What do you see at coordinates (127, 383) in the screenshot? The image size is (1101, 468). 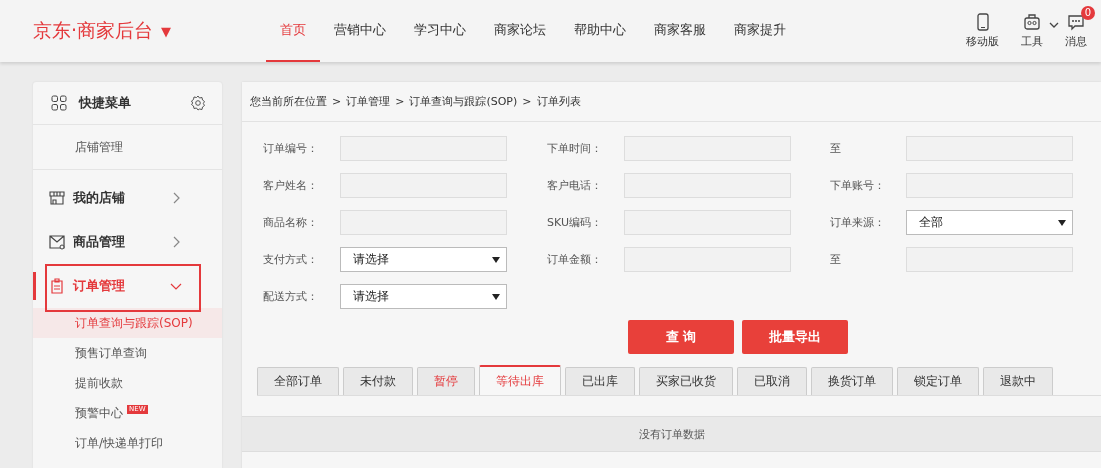 I see `sidebar-subitem: 提前收款` at bounding box center [127, 383].